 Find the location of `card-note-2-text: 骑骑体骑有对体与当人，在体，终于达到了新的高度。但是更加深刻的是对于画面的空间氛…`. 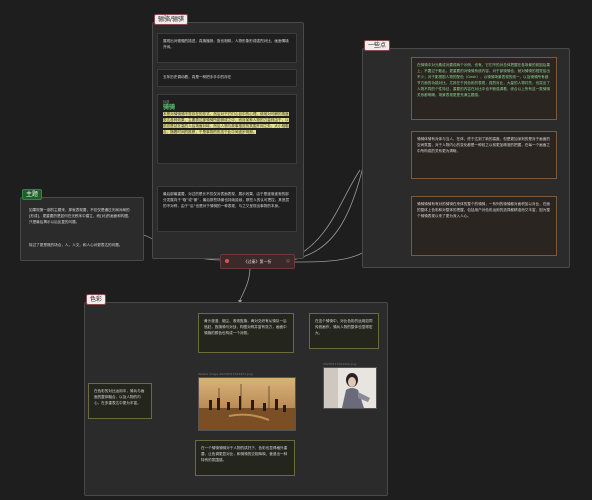

card-note-2-text: 骑骑体骑有对体与当人，在体，终于达到了新的高度。但是更加深刻的是对于画面的空间氛… is located at coordinates (483, 145).